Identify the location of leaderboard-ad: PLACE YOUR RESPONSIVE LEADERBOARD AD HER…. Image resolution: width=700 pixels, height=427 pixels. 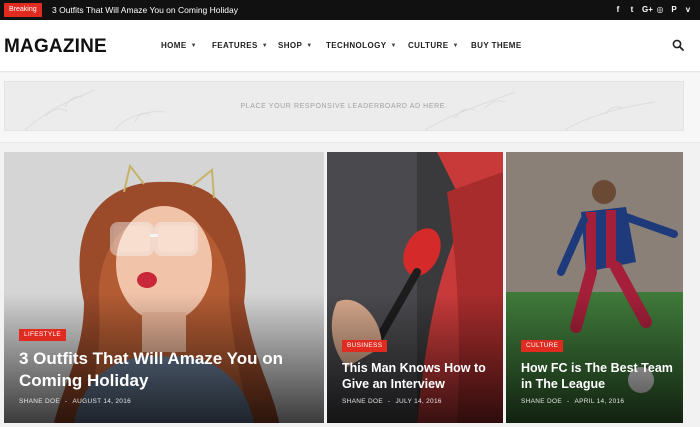
(344, 106).